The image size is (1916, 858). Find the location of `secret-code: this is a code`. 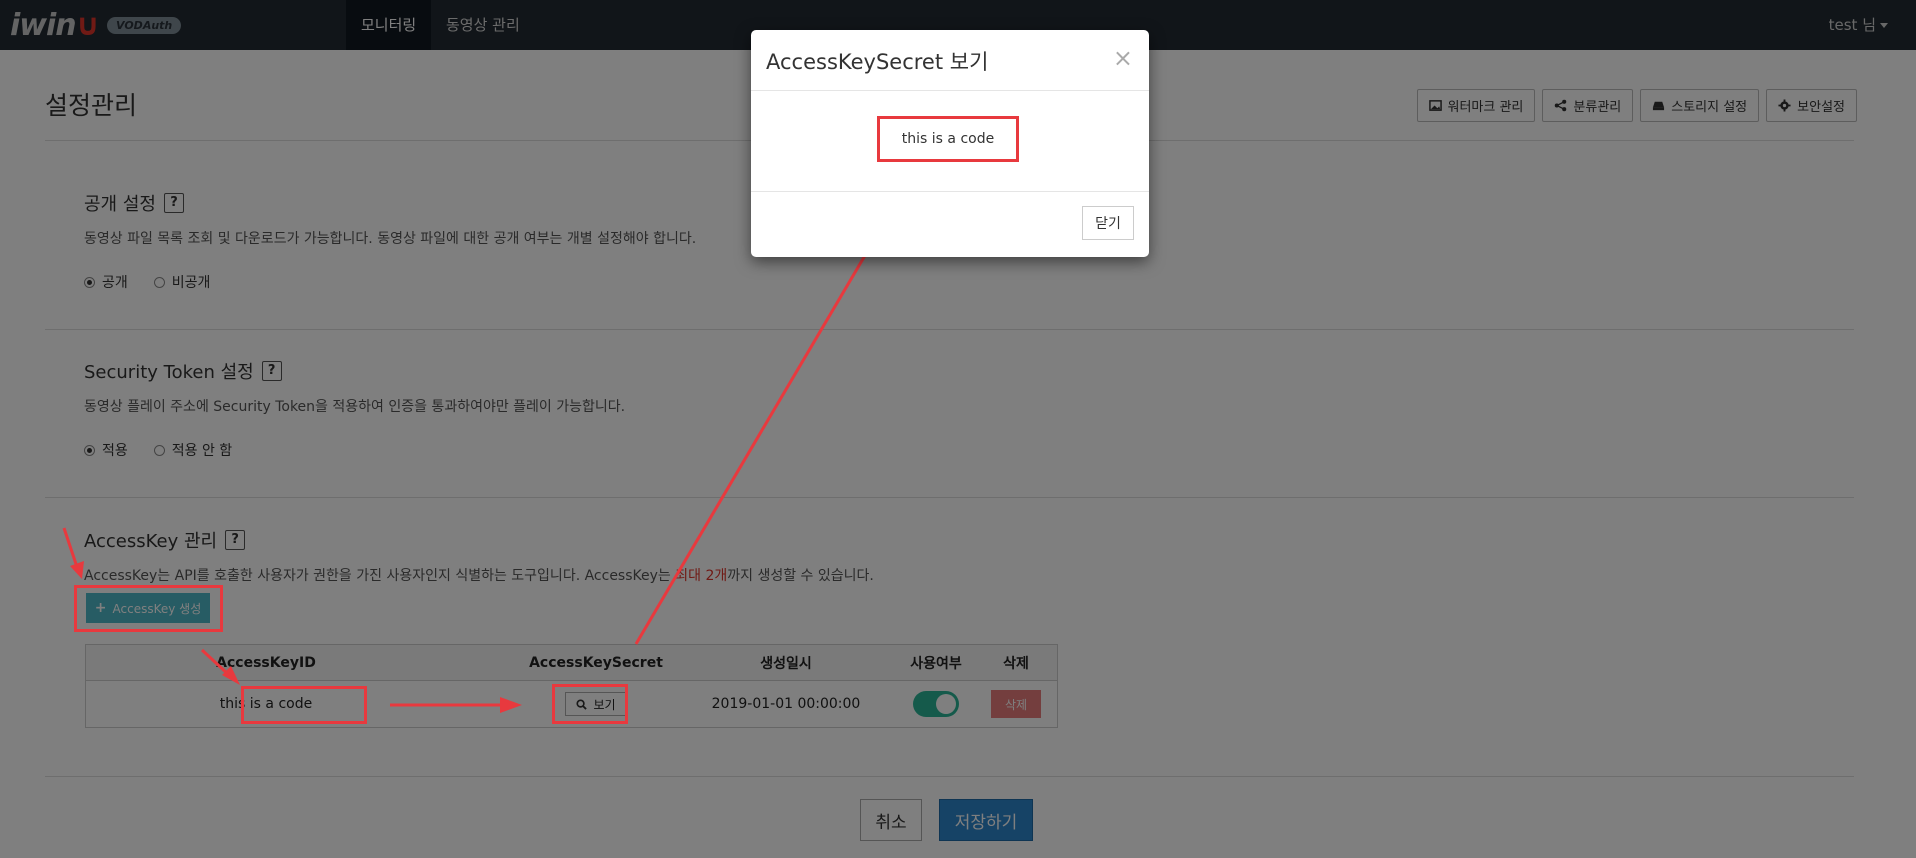

secret-code: this is a code is located at coordinates (948, 139).